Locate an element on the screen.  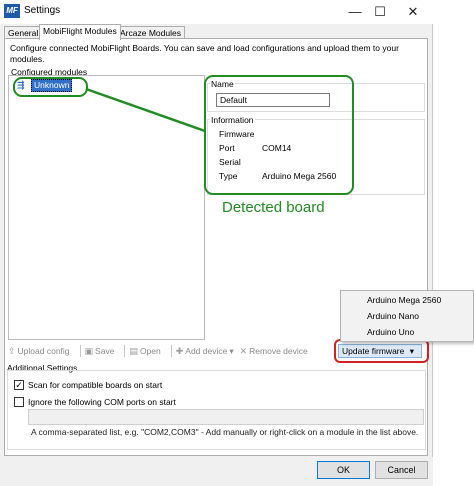
ok-button: OK is located at coordinates (343, 470).